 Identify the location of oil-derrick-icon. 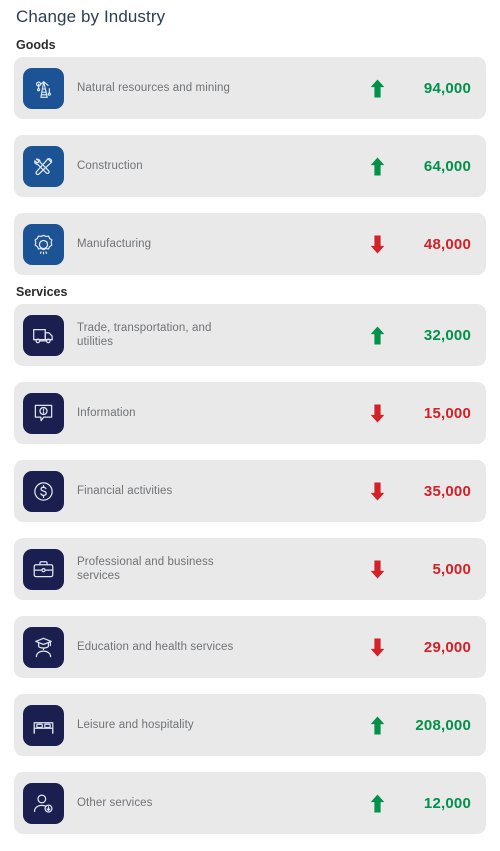
(43, 88).